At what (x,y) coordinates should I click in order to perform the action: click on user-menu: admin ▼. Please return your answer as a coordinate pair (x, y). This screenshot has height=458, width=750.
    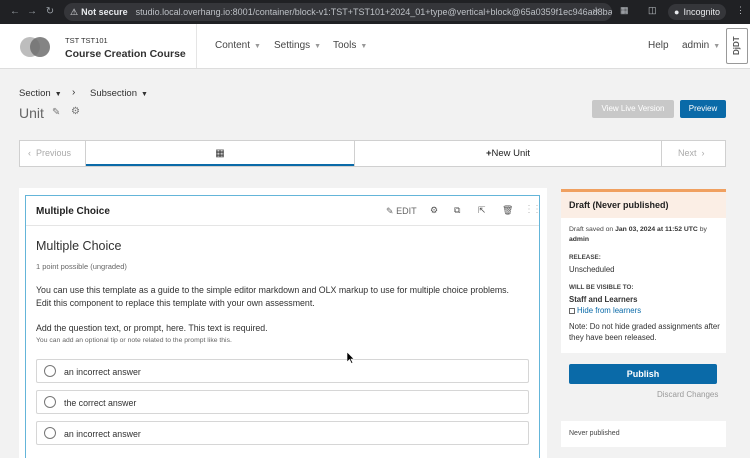
    Looking at the image, I should click on (701, 45).